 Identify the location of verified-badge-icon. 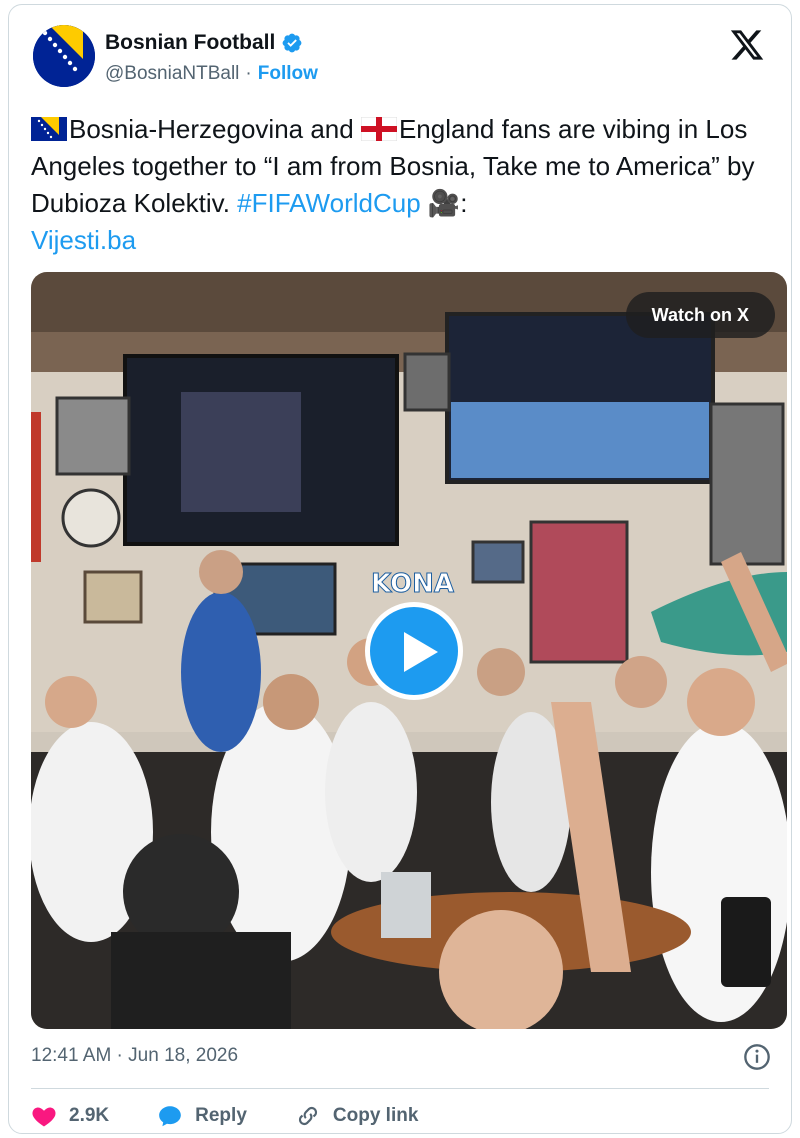
(292, 43).